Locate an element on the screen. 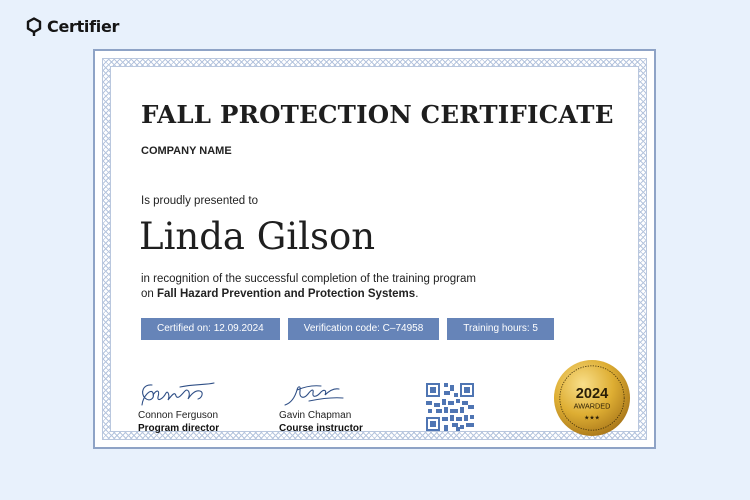  presented-text: Is proudly presented to is located at coordinates (199, 201).